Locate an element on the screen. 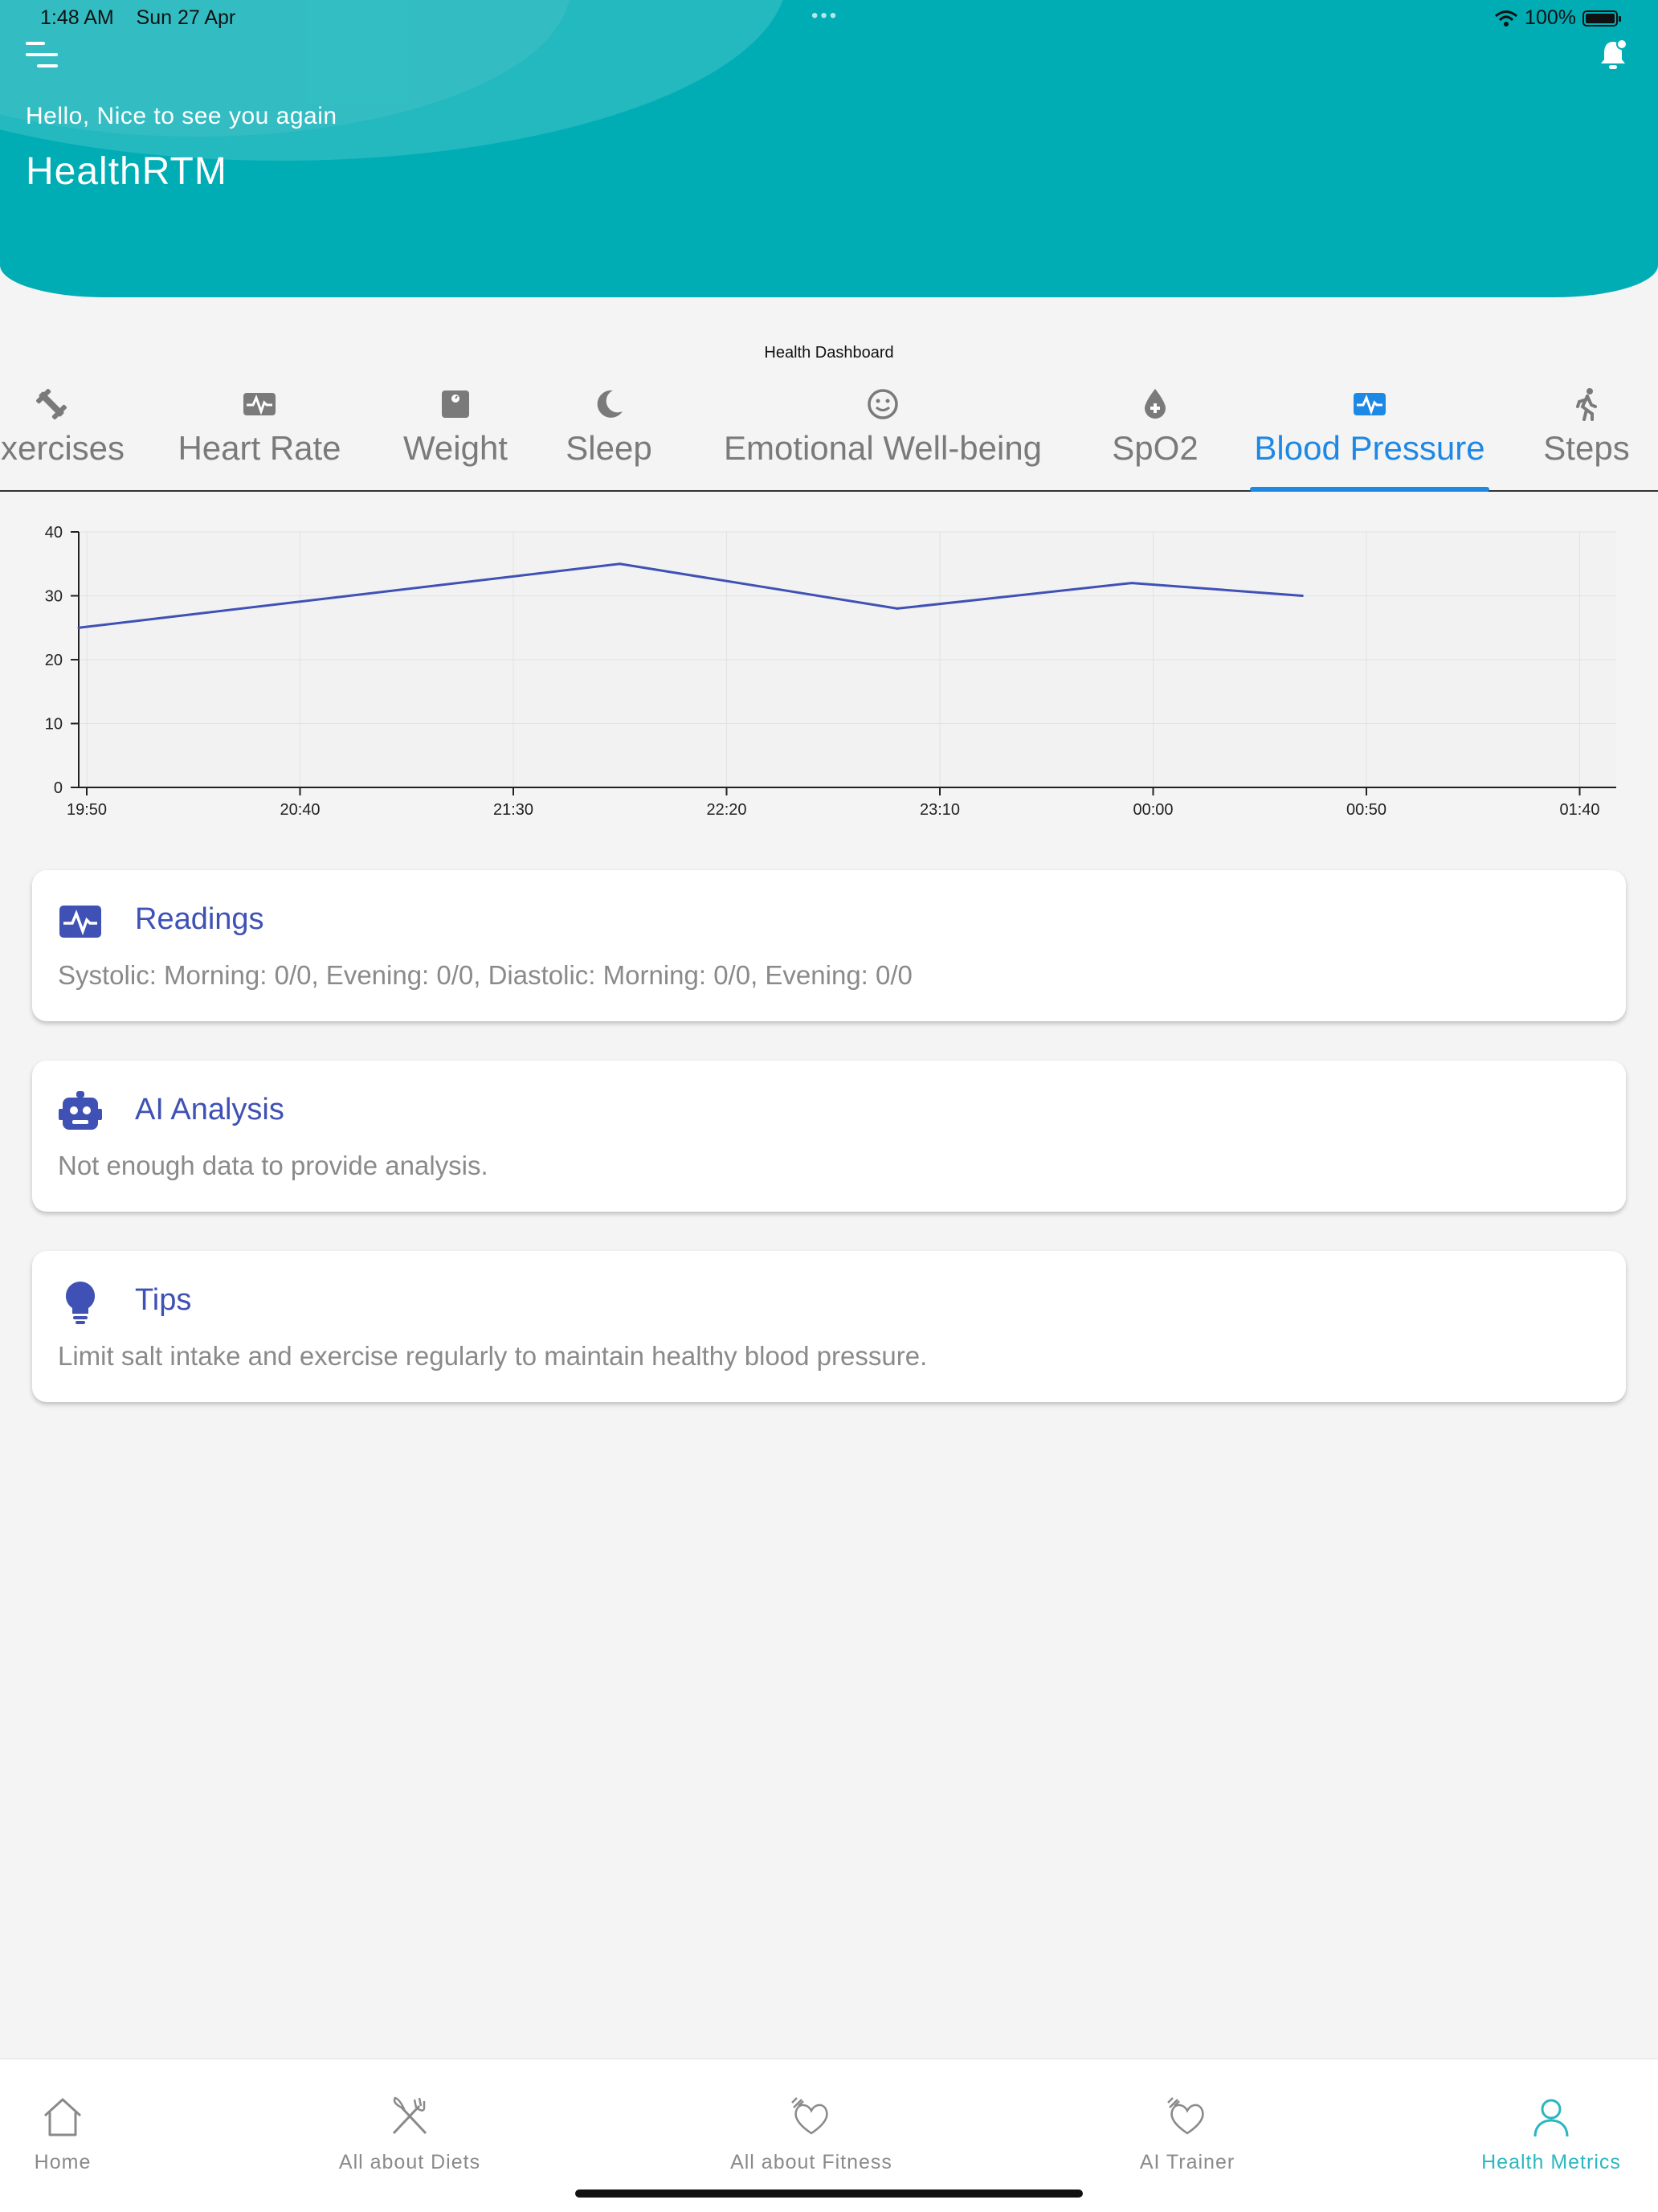 The width and height of the screenshot is (1658, 2212). x-tick-label: 19:50 is located at coordinates (87, 810).